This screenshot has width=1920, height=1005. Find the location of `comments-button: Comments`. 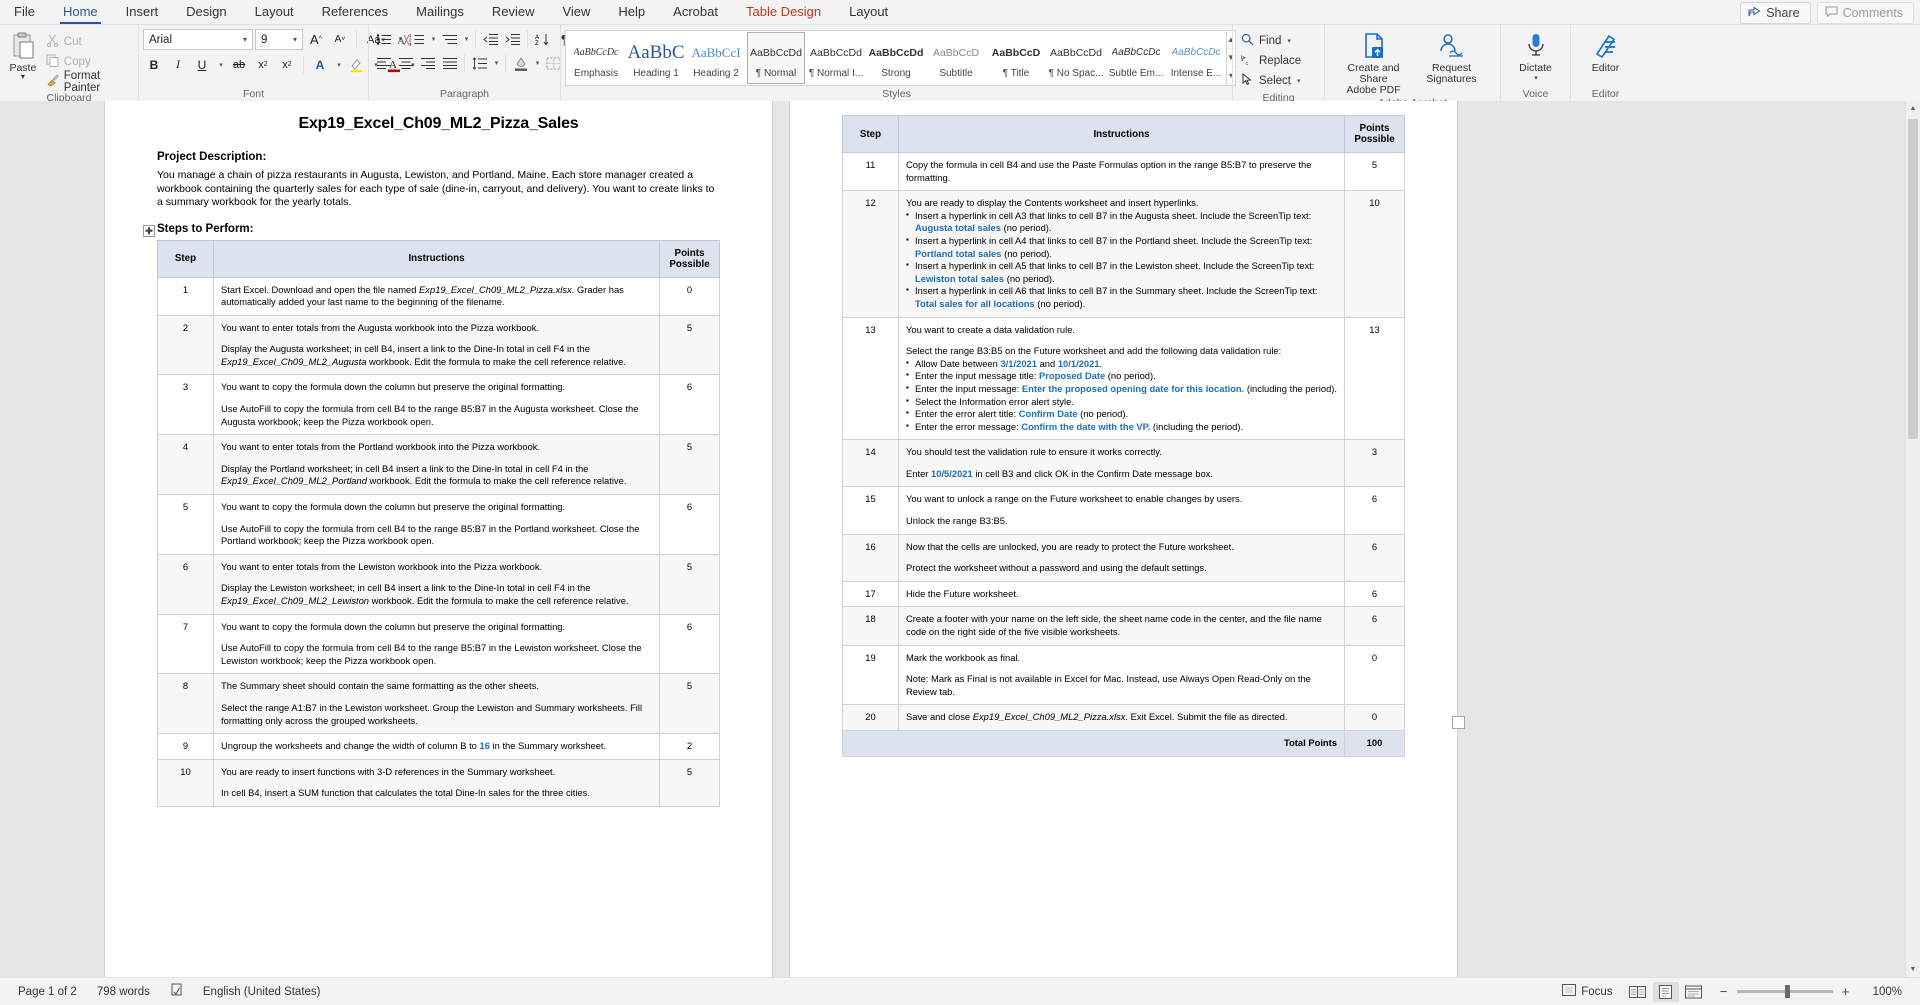

comments-button: Comments is located at coordinates (1865, 13).